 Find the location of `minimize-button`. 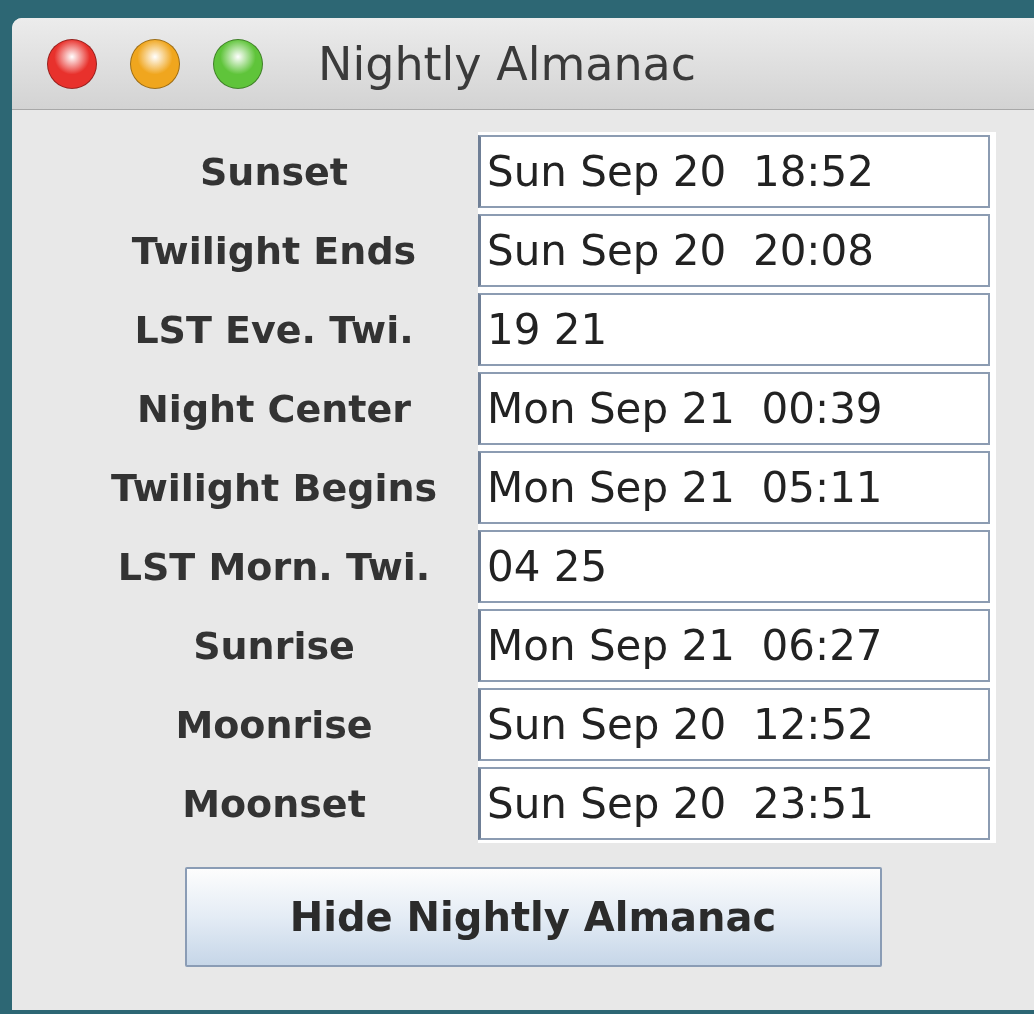

minimize-button is located at coordinates (155, 63).